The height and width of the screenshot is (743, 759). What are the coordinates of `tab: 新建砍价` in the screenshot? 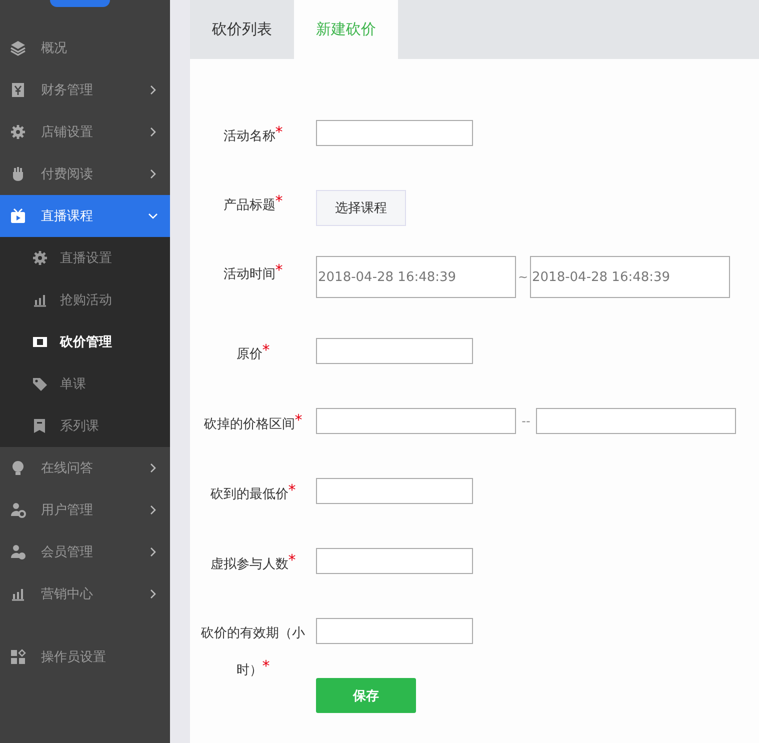 It's located at (346, 29).